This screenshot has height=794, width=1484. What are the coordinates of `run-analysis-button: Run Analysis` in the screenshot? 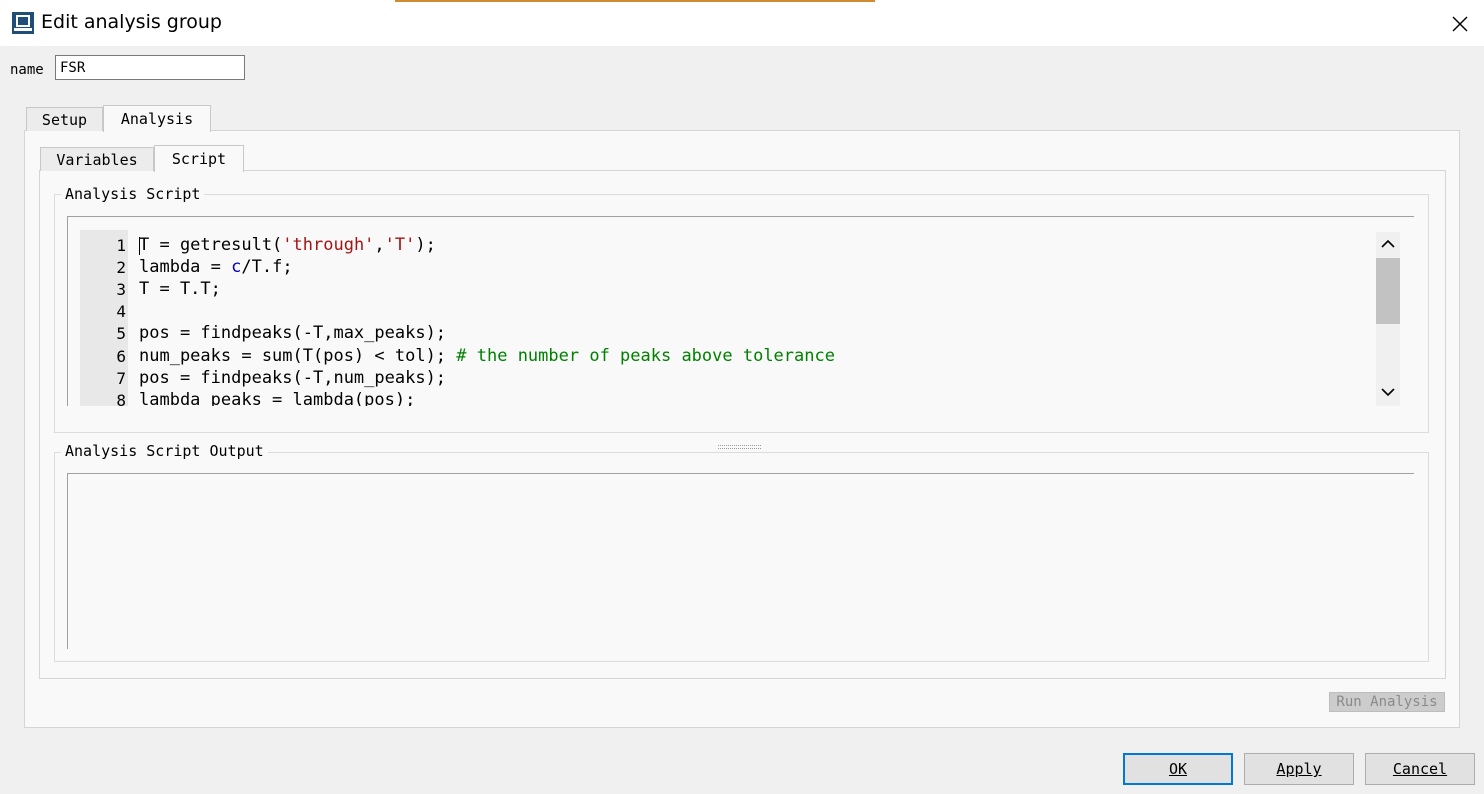 It's located at (1387, 702).